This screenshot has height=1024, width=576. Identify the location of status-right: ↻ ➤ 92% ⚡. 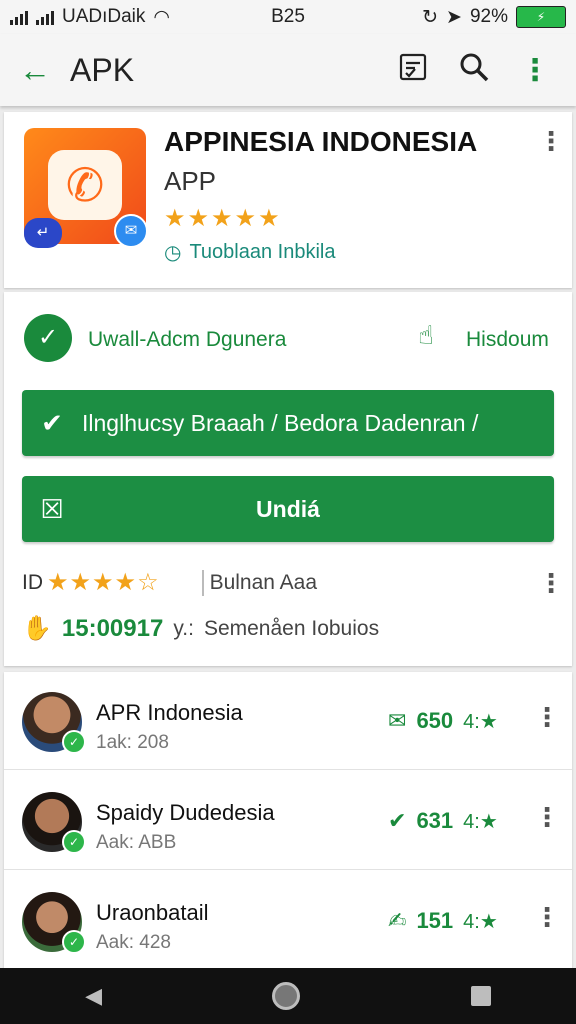
(494, 17).